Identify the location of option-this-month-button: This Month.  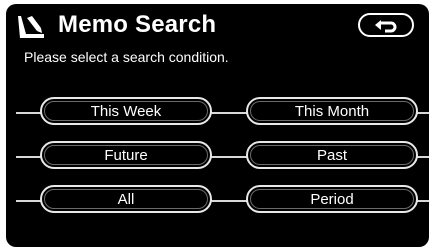
(332, 111).